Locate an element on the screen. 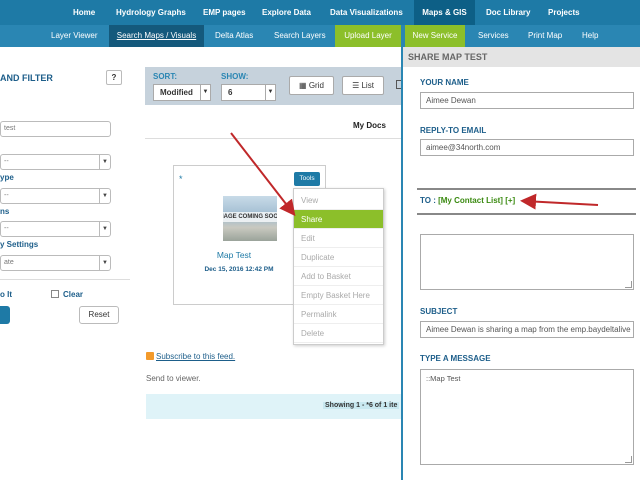 This screenshot has height=480, width=640. sub-nav-services: Services is located at coordinates (493, 36).